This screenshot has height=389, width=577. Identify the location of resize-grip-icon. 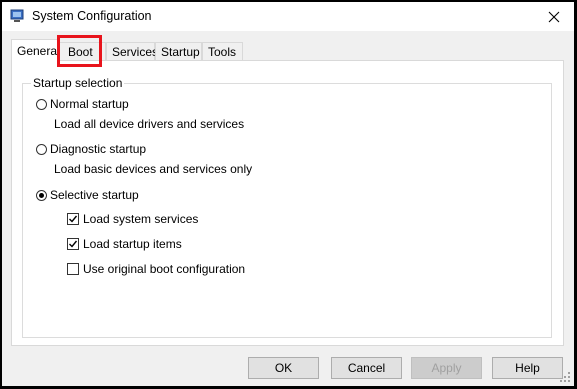
(565, 377).